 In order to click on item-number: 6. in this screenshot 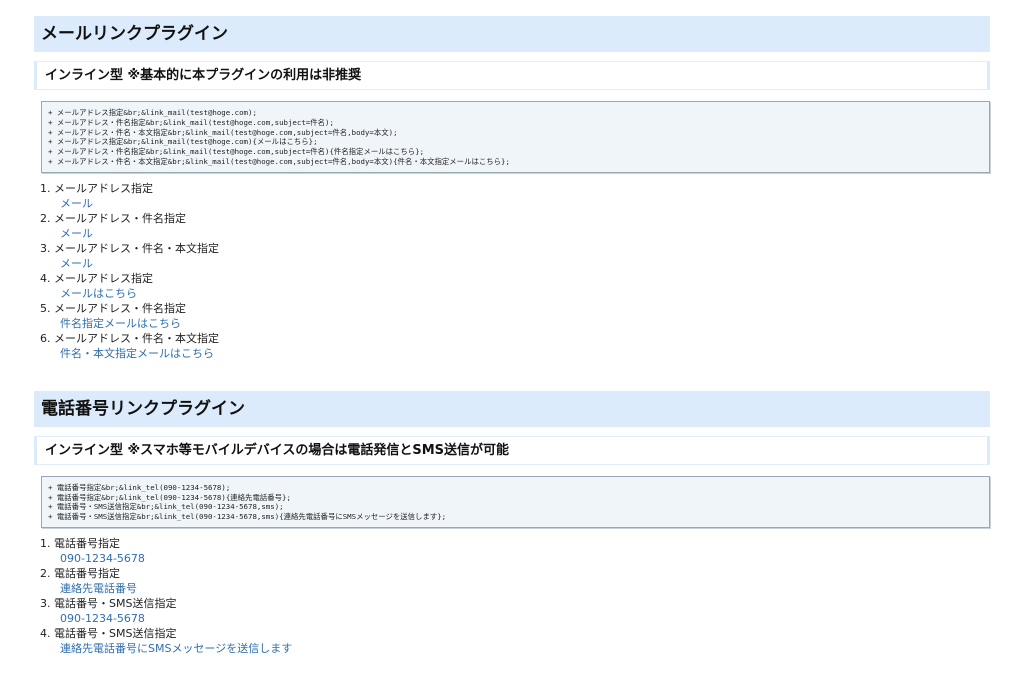, I will do `click(45, 338)`.